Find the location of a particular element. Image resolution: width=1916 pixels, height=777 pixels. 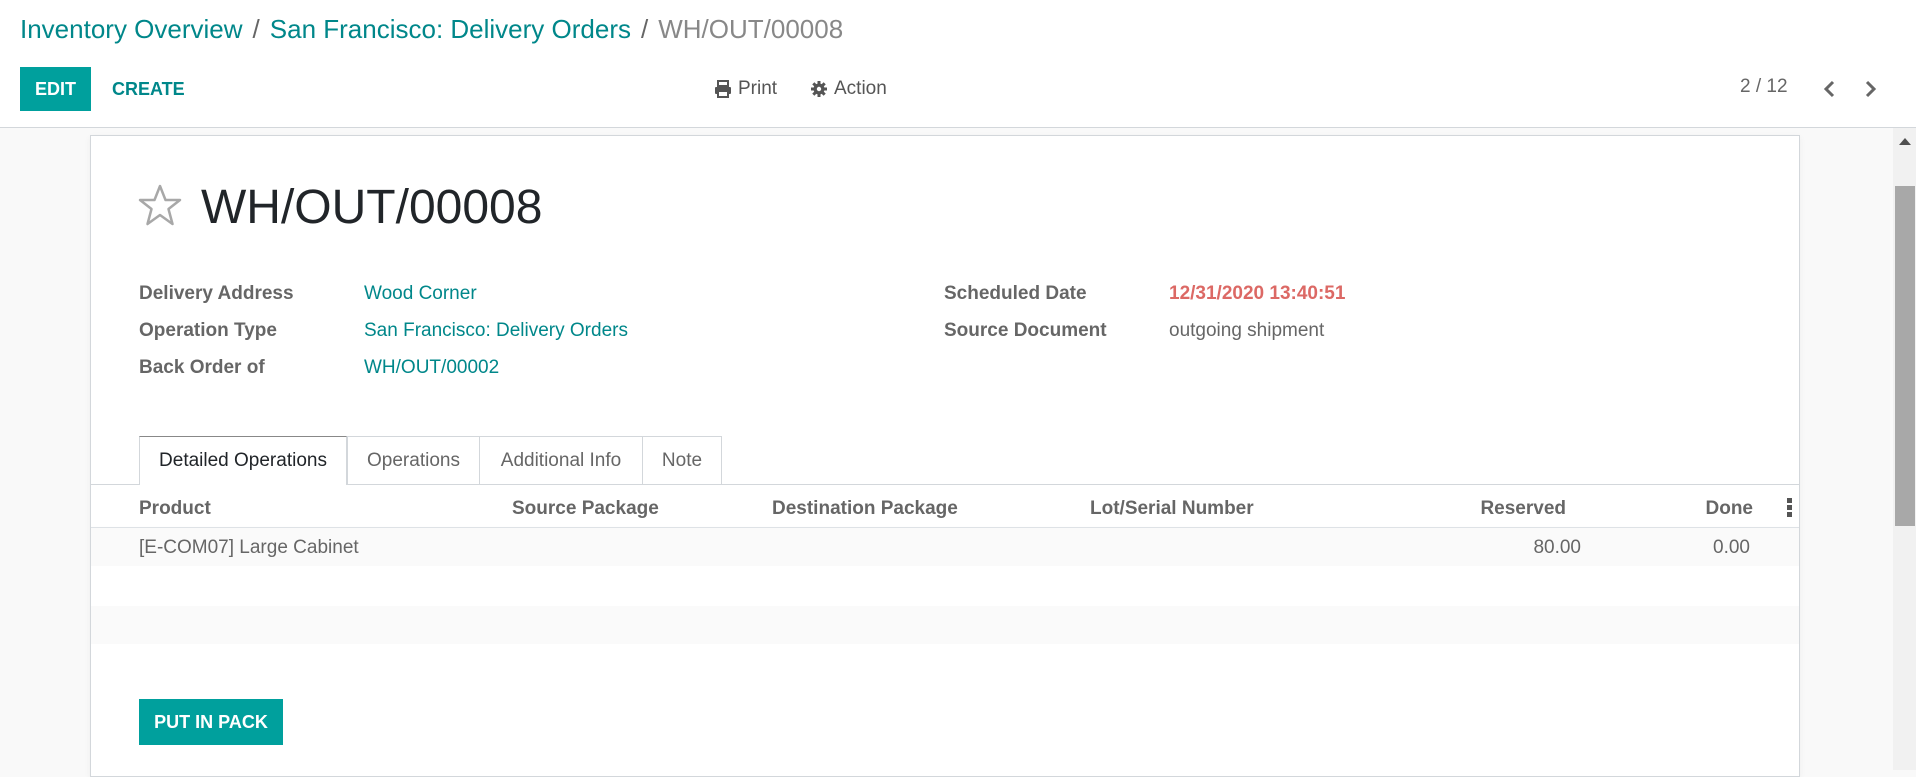

column-header-lot-serial-number: Lot/Serial Number is located at coordinates (1172, 509).